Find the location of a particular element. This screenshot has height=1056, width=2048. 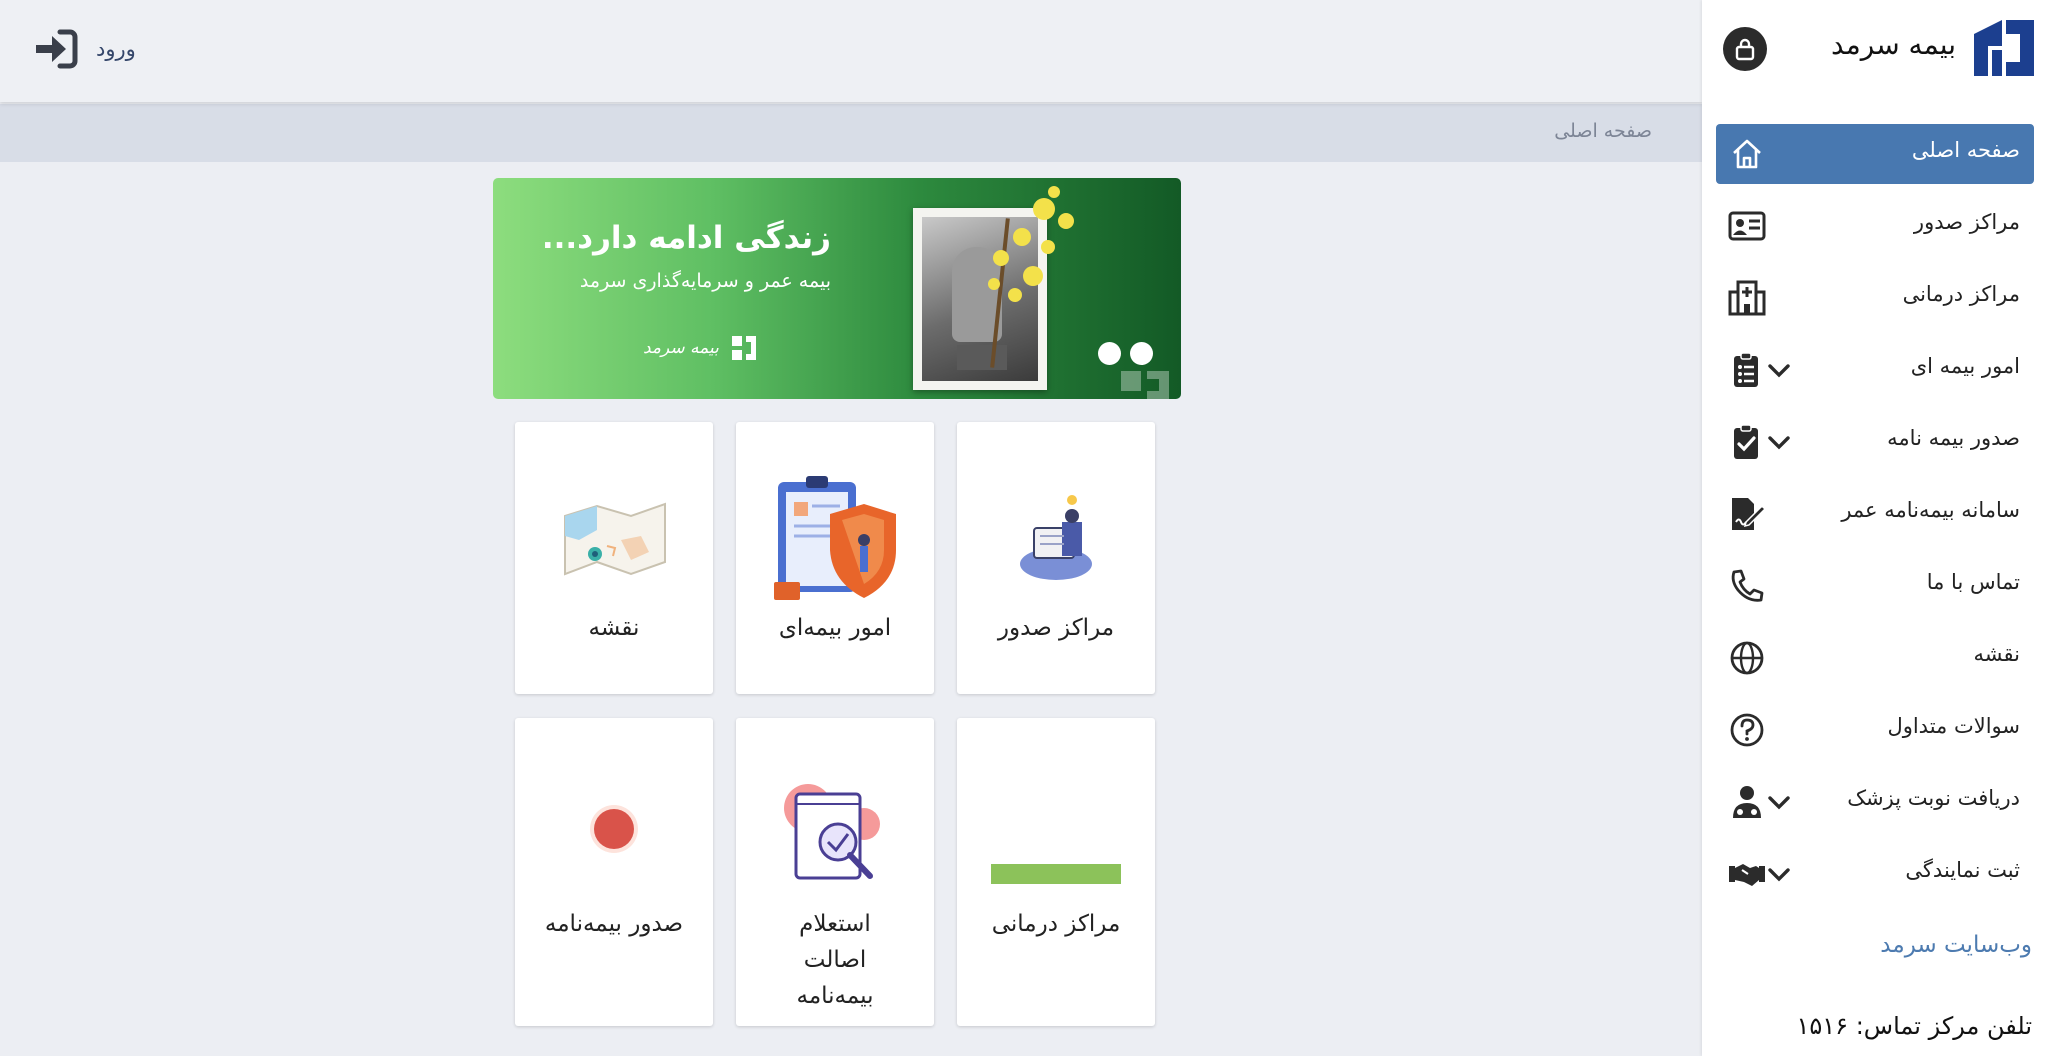

medical-center-image is located at coordinates (1056, 874).